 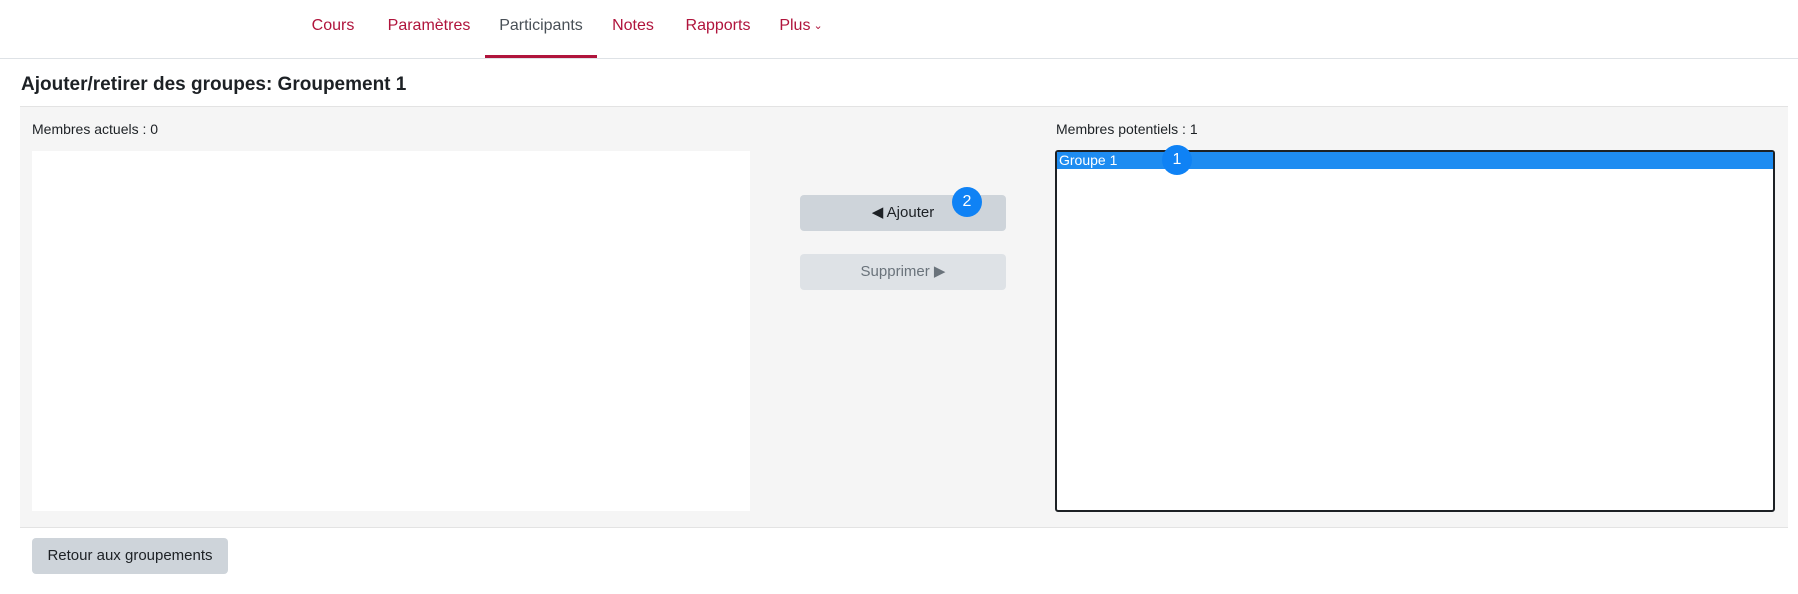 I want to click on tab-rapports: Rapports, so click(x=718, y=29).